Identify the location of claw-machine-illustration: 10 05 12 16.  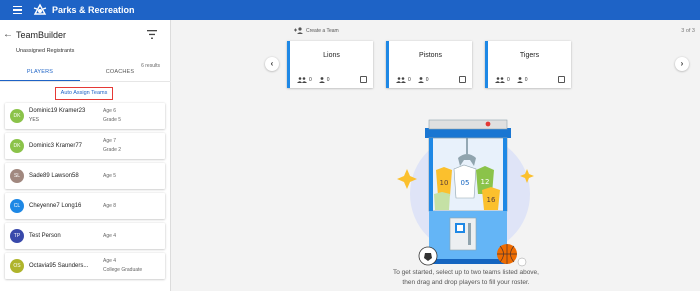
(465, 193).